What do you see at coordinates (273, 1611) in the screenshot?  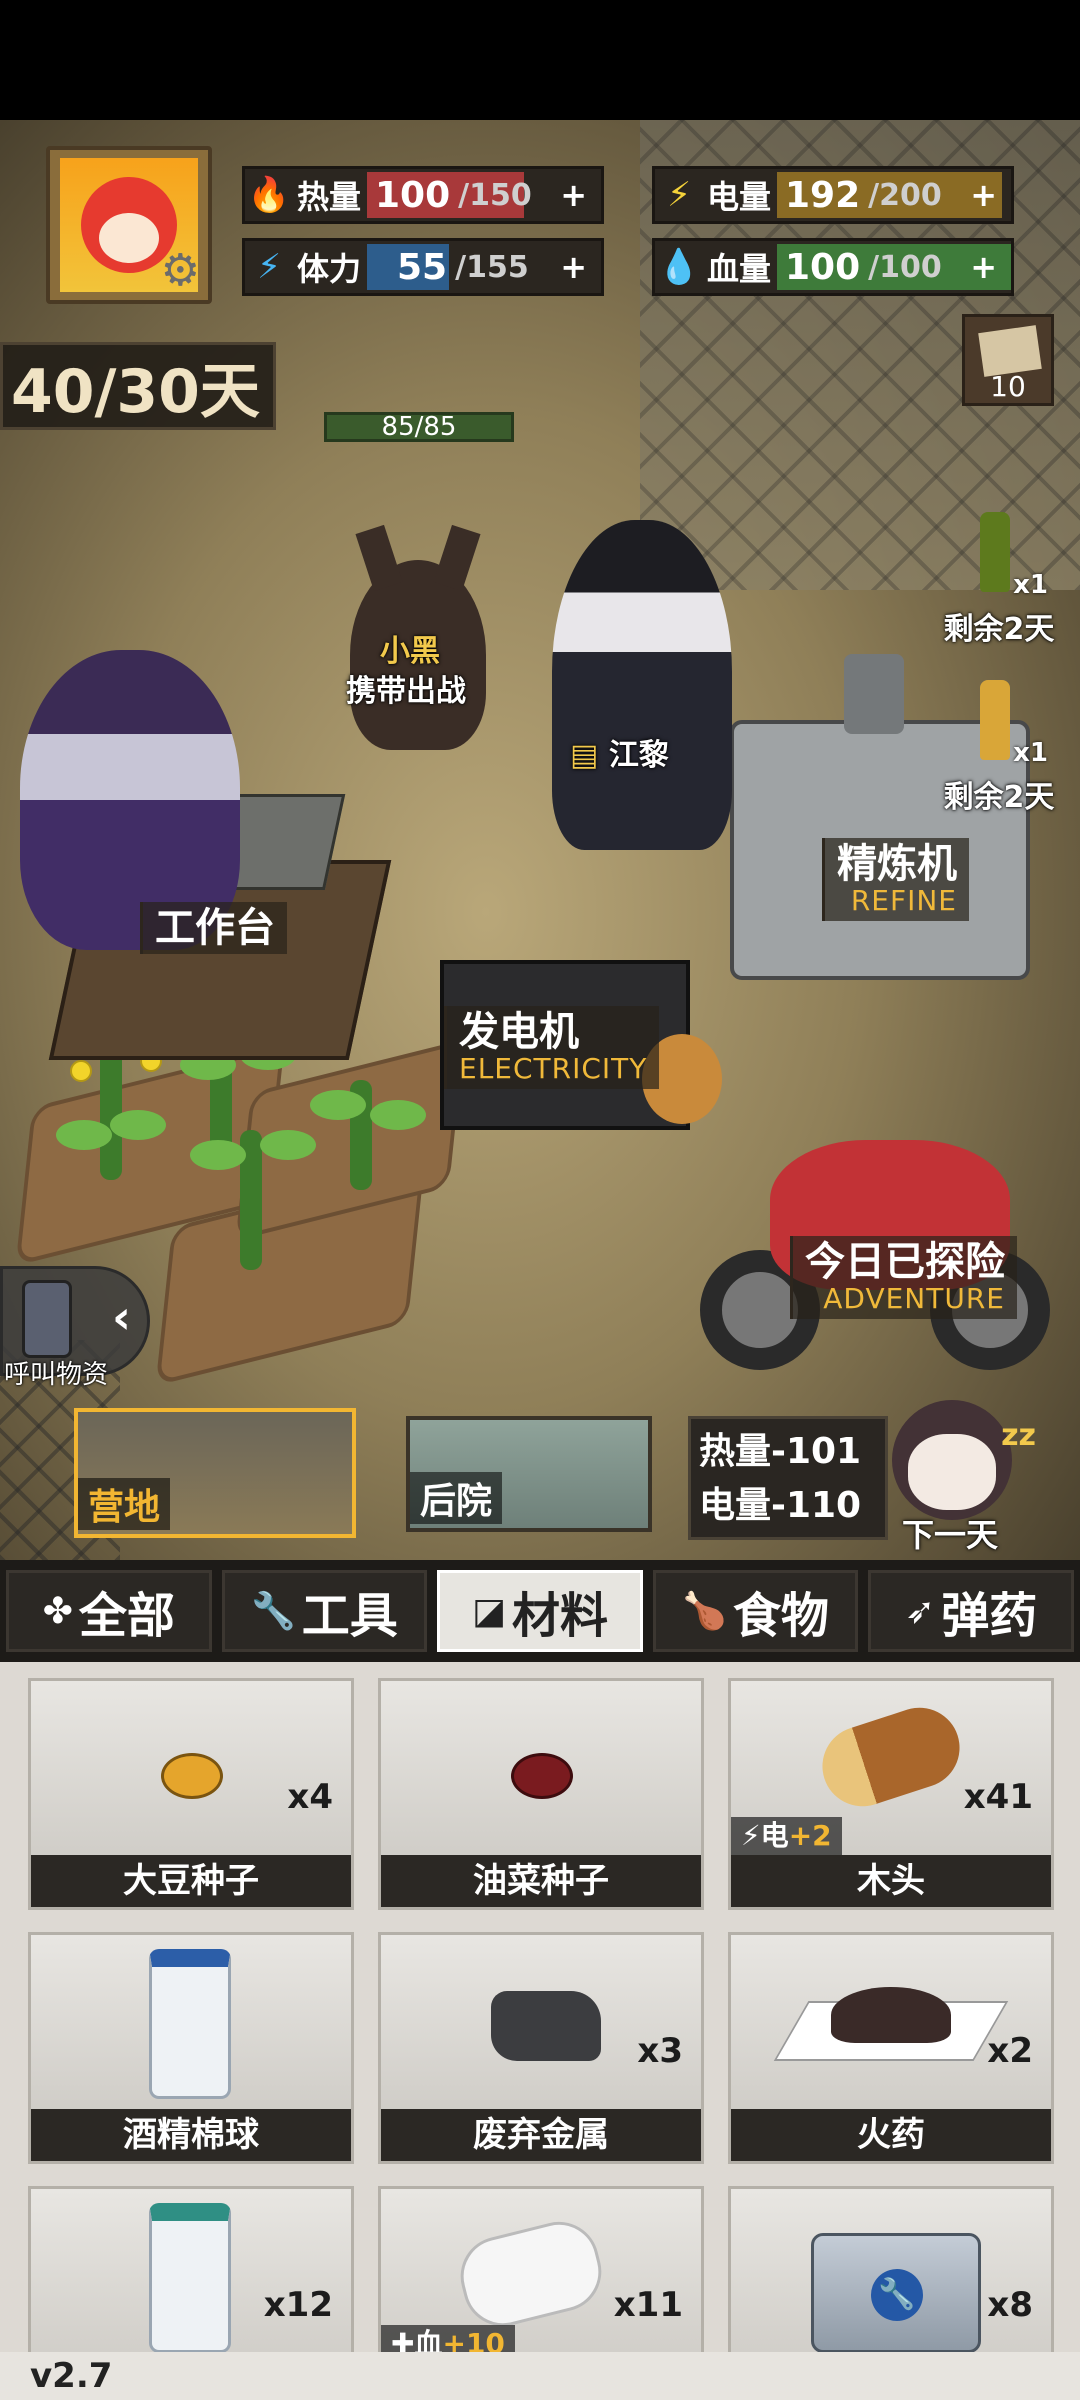 I see `wrench-icon: 🔧` at bounding box center [273, 1611].